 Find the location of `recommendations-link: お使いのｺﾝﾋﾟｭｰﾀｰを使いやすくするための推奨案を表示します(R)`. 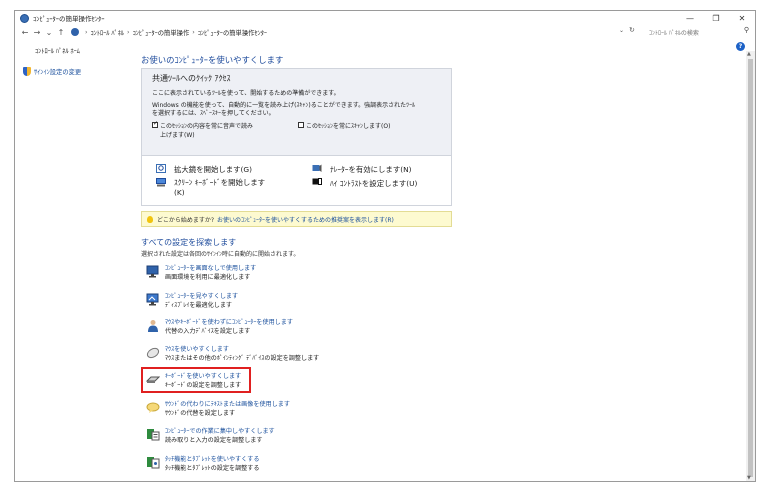

recommendations-link: お使いのｺﾝﾋﾟｭｰﾀｰを使いやすくするための推奨案を表示します(R) is located at coordinates (305, 219).